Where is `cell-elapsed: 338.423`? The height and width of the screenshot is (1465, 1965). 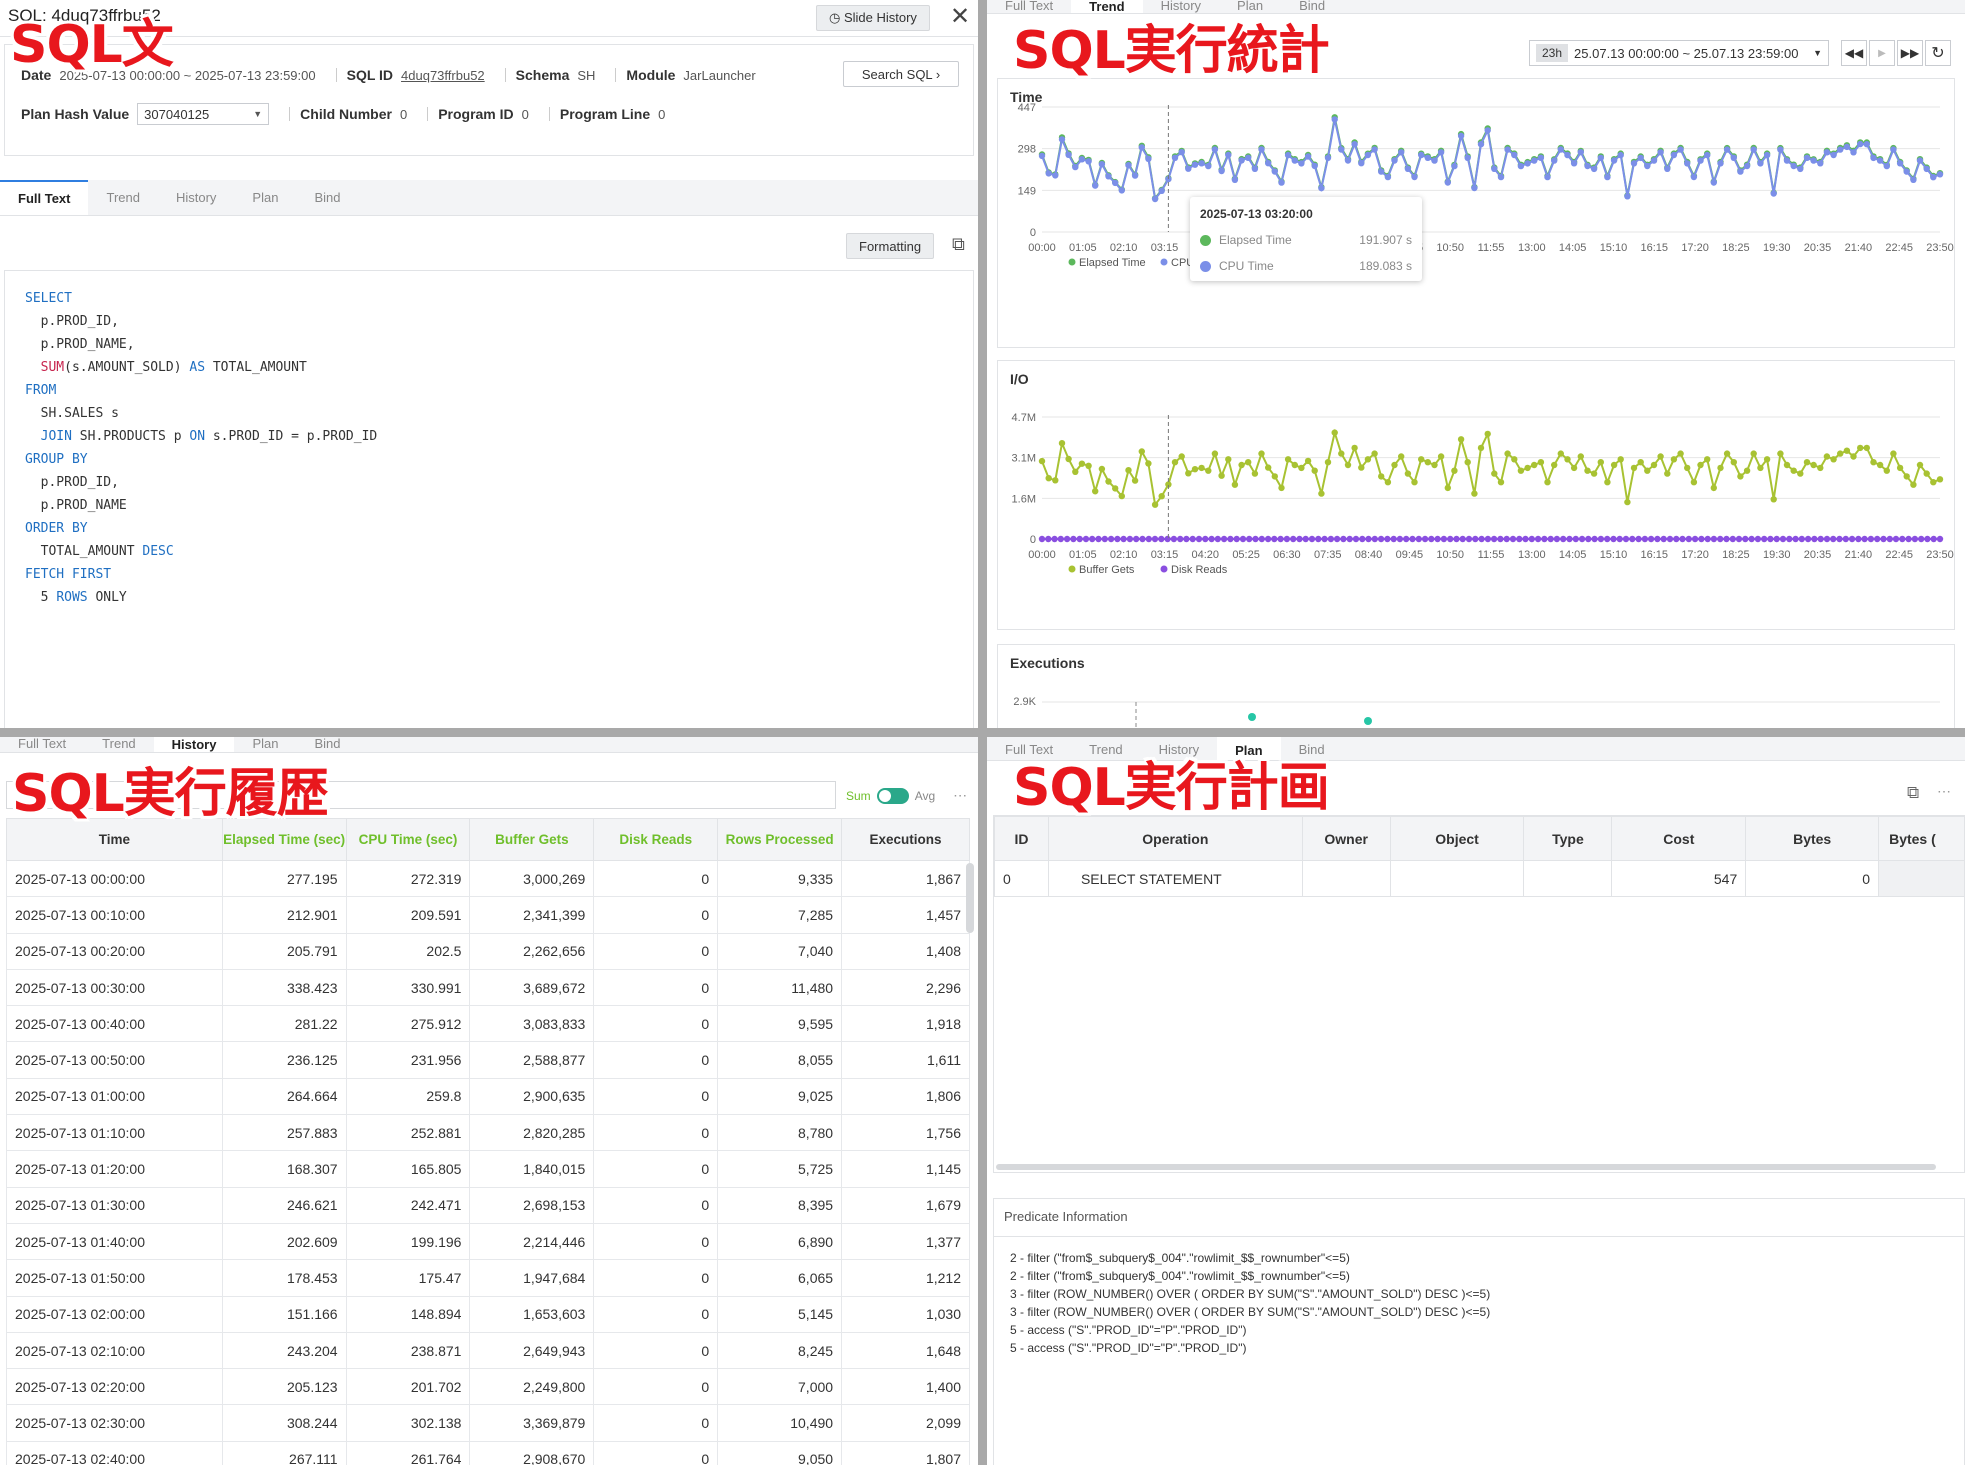 cell-elapsed: 338.423 is located at coordinates (284, 987).